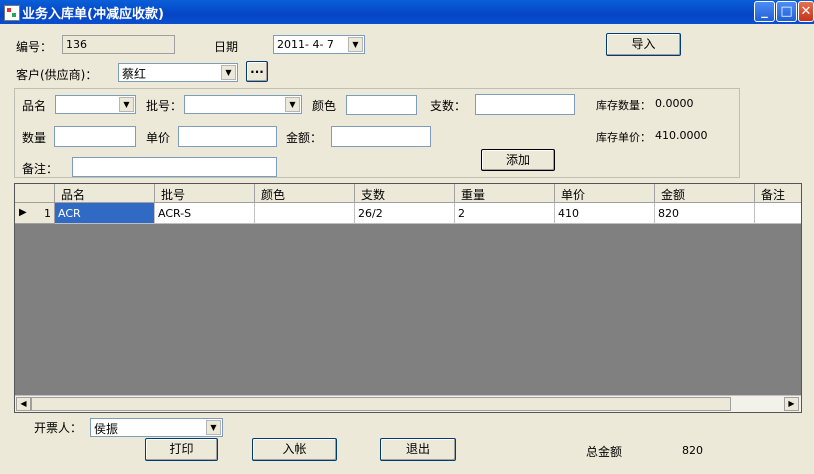  Describe the element at coordinates (178, 72) in the screenshot. I see `customer-select: 蔡红 ▼` at that location.